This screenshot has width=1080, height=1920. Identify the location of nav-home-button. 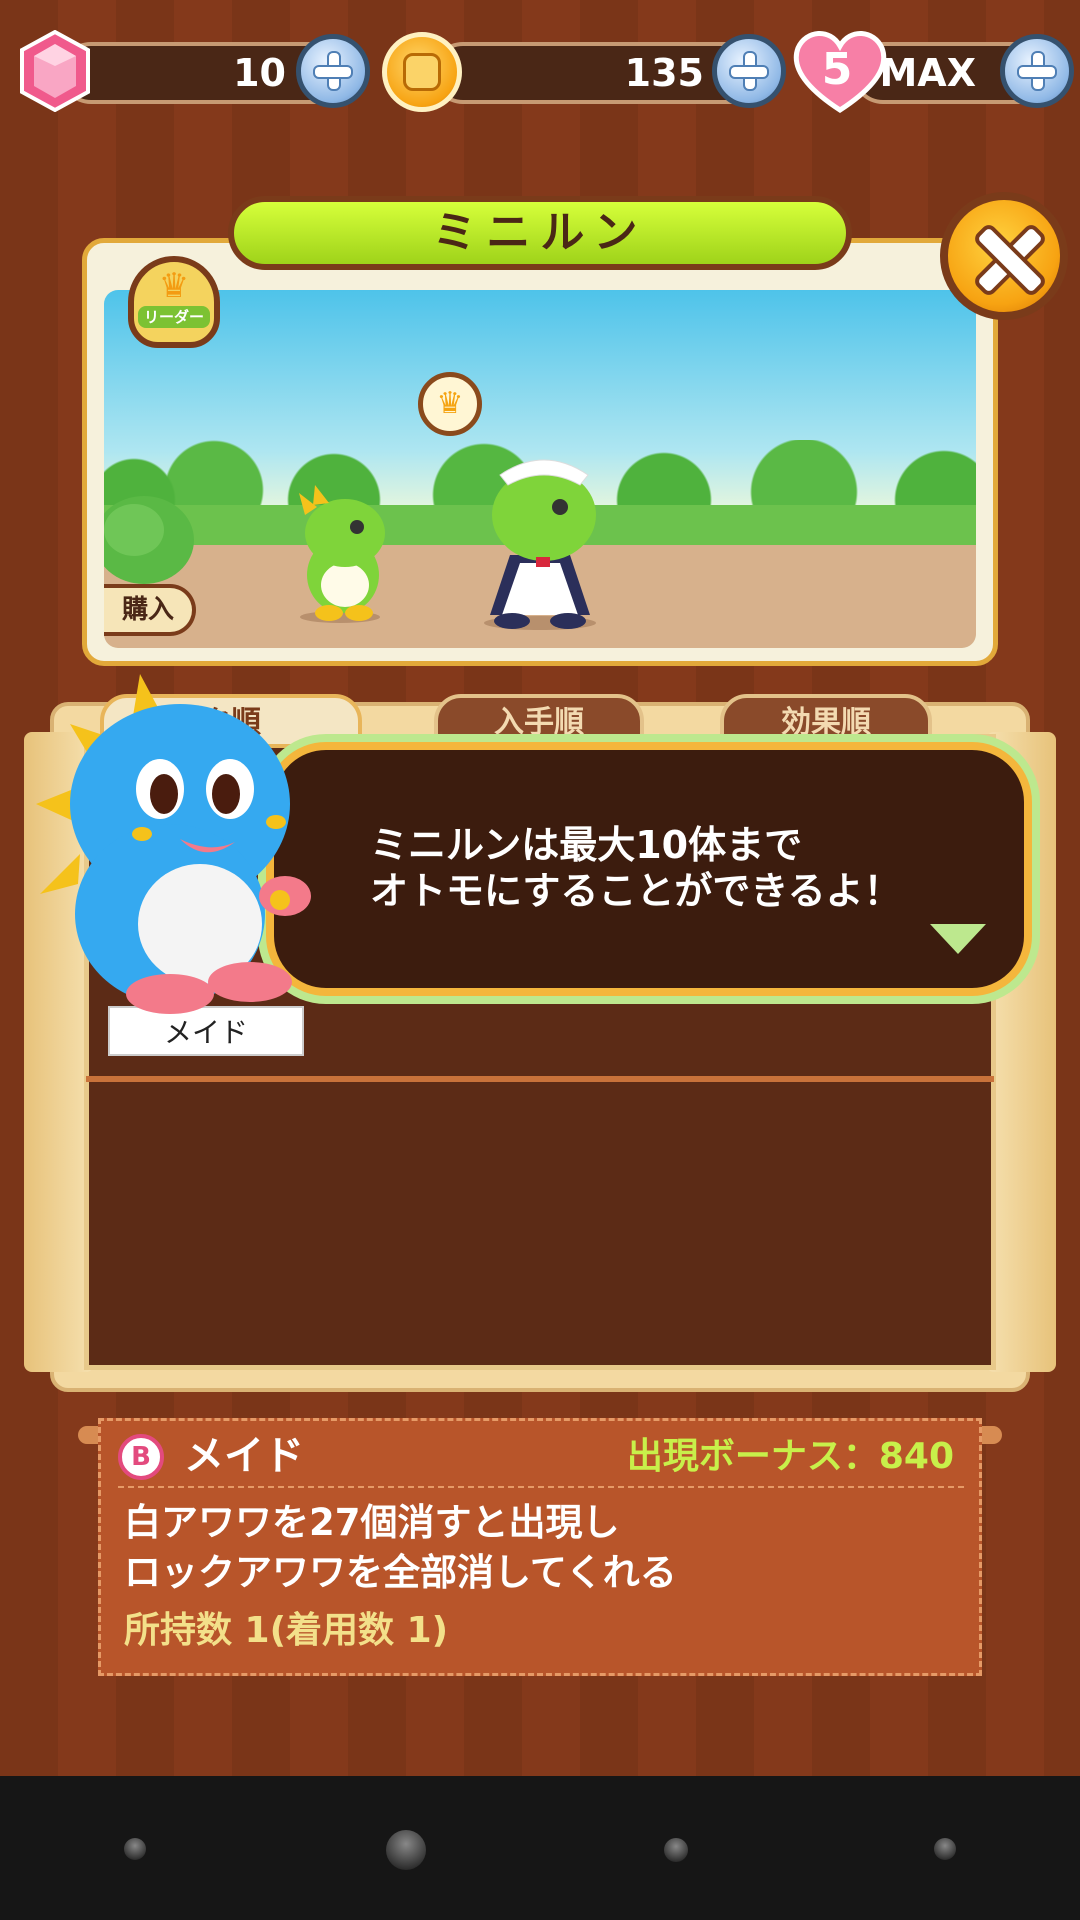
(406, 1850).